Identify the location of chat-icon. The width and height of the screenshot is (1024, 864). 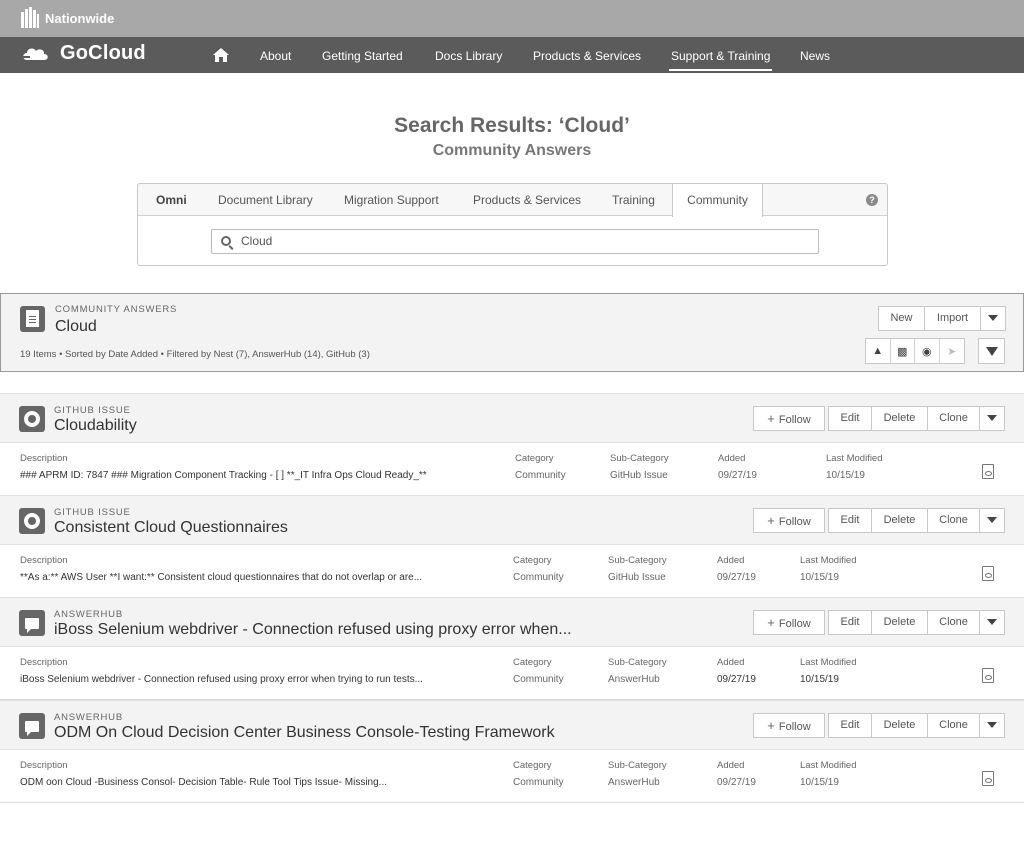
(32, 726).